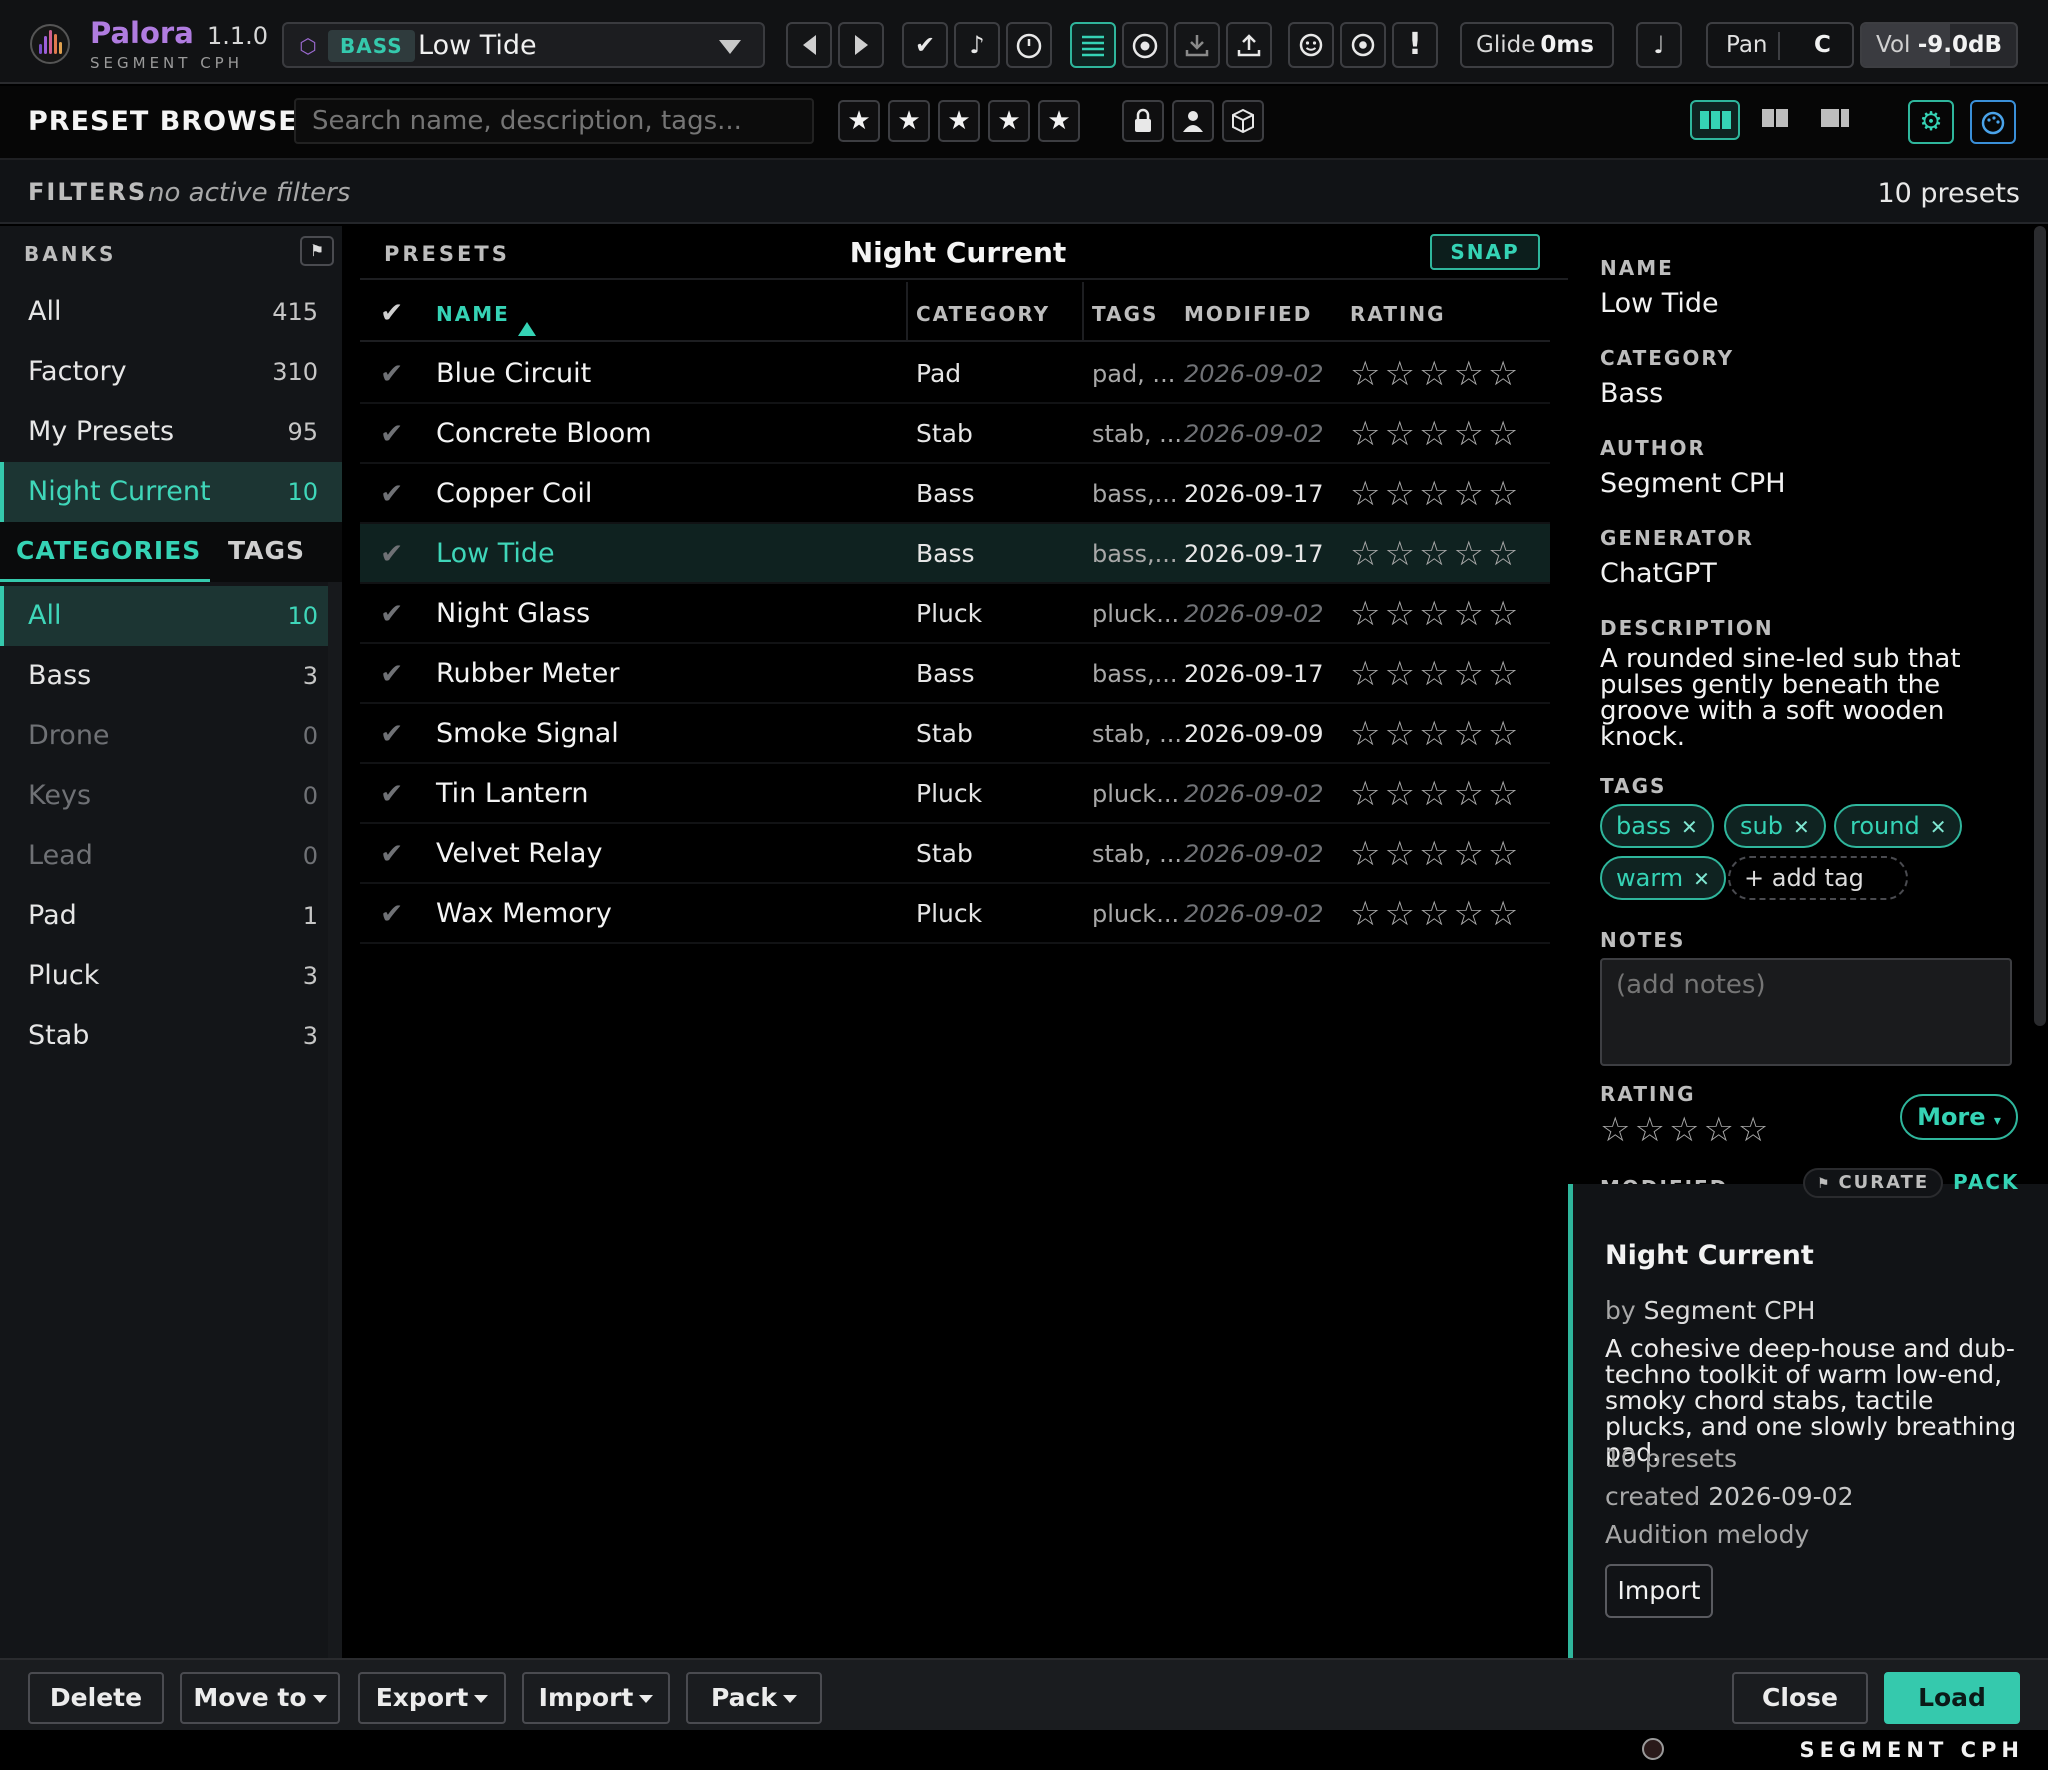  What do you see at coordinates (1818, 878) in the screenshot?
I see `add-tag-button: + add tag` at bounding box center [1818, 878].